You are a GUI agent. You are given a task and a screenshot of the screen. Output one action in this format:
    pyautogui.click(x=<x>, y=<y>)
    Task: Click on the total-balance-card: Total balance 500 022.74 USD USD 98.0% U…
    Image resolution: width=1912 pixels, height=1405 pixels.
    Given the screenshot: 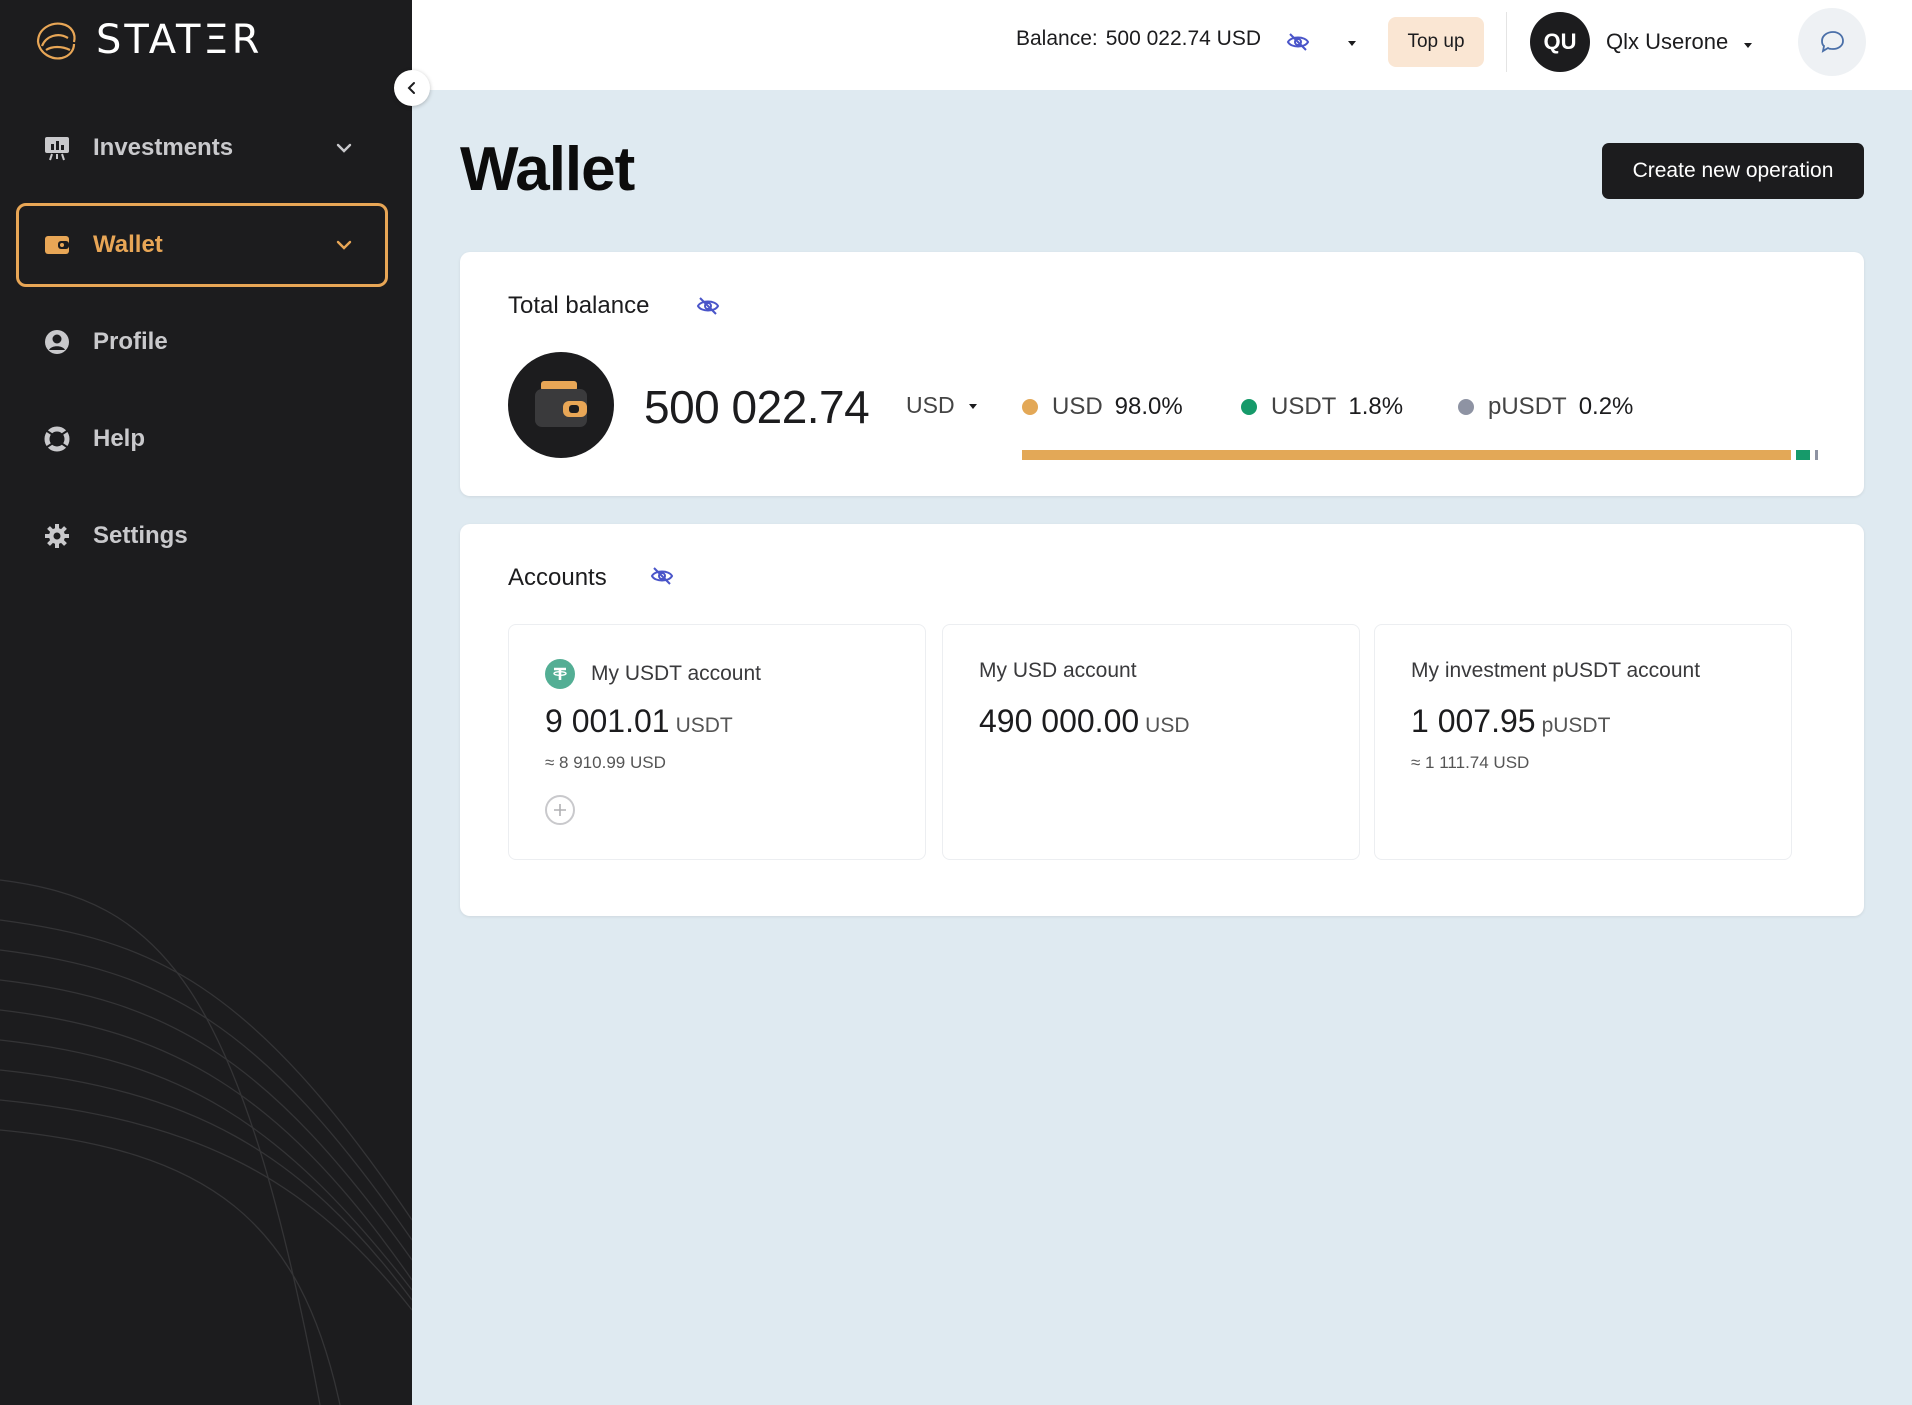 What is the action you would take?
    pyautogui.click(x=1162, y=374)
    